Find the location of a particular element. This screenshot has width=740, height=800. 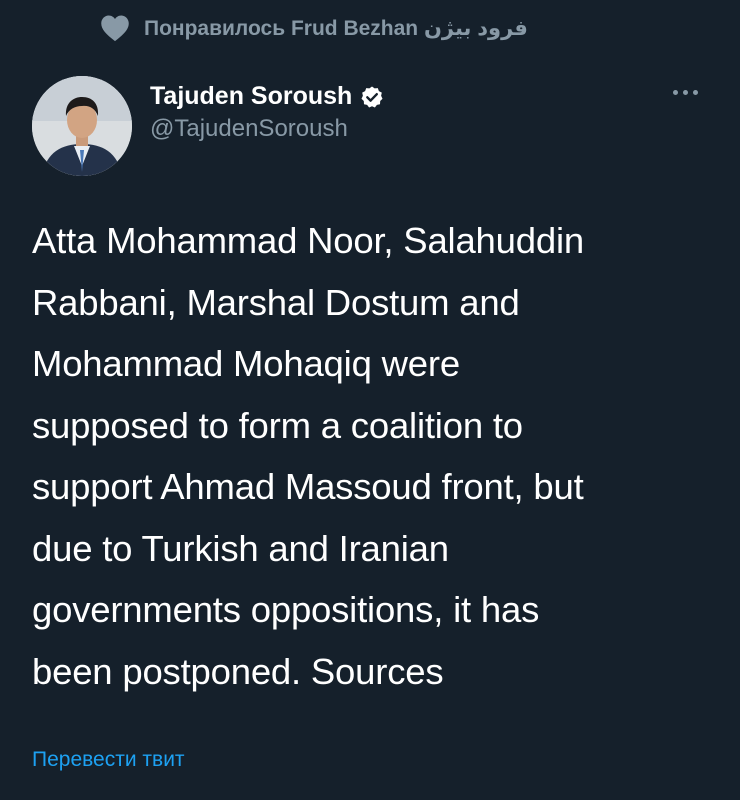

tweet-line: supposed to form a coalition to is located at coordinates (277, 425).